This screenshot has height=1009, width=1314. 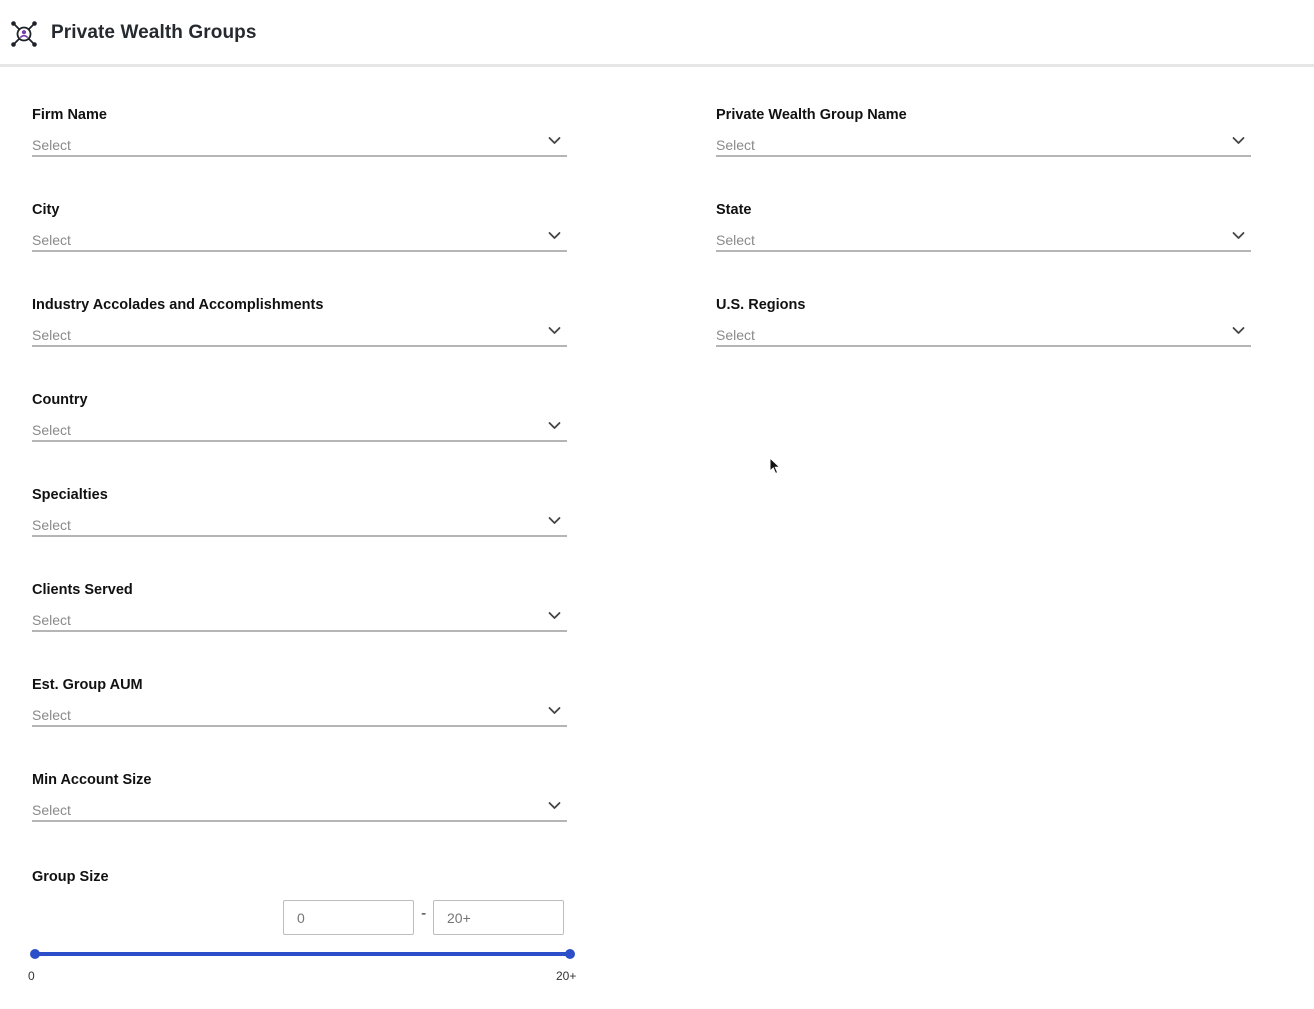 What do you see at coordinates (60, 400) in the screenshot?
I see `country-label: Country` at bounding box center [60, 400].